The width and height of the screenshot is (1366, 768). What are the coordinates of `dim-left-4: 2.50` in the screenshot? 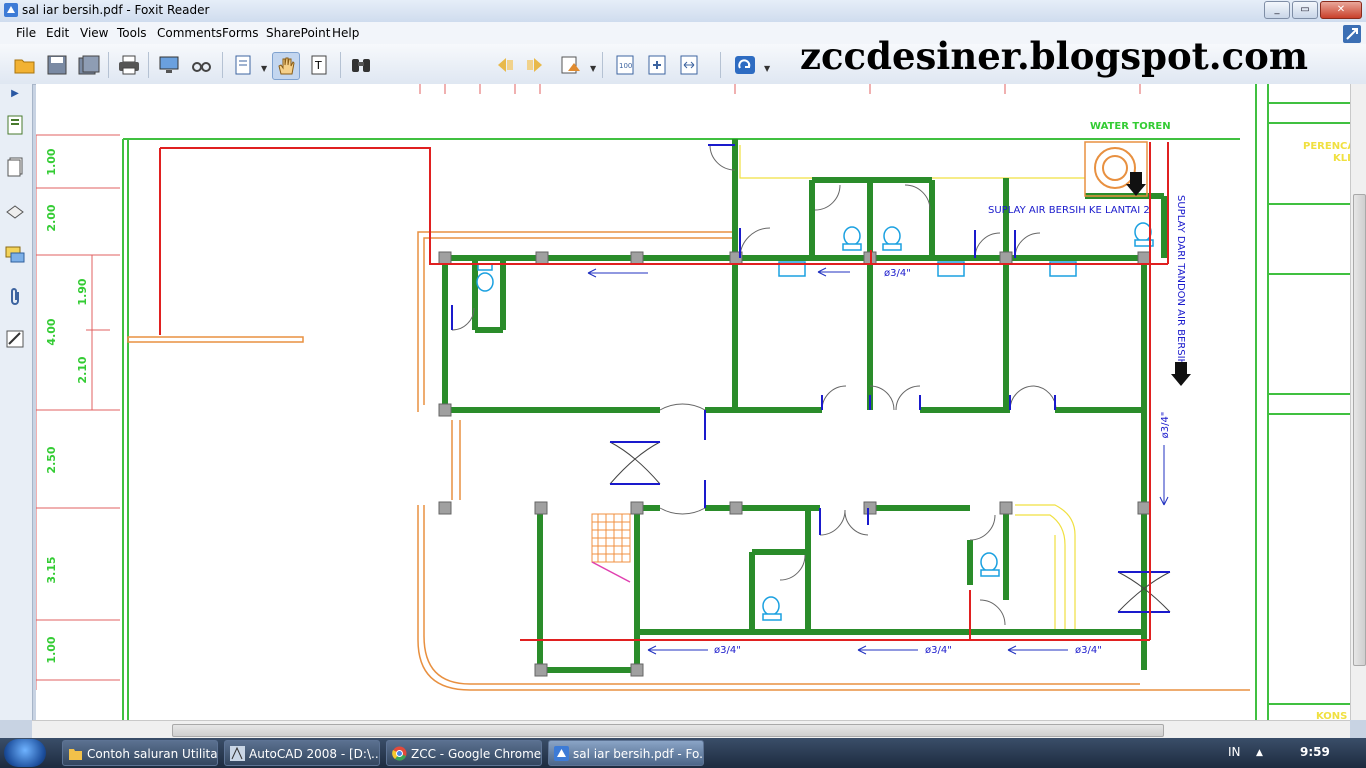 It's located at (51, 459).